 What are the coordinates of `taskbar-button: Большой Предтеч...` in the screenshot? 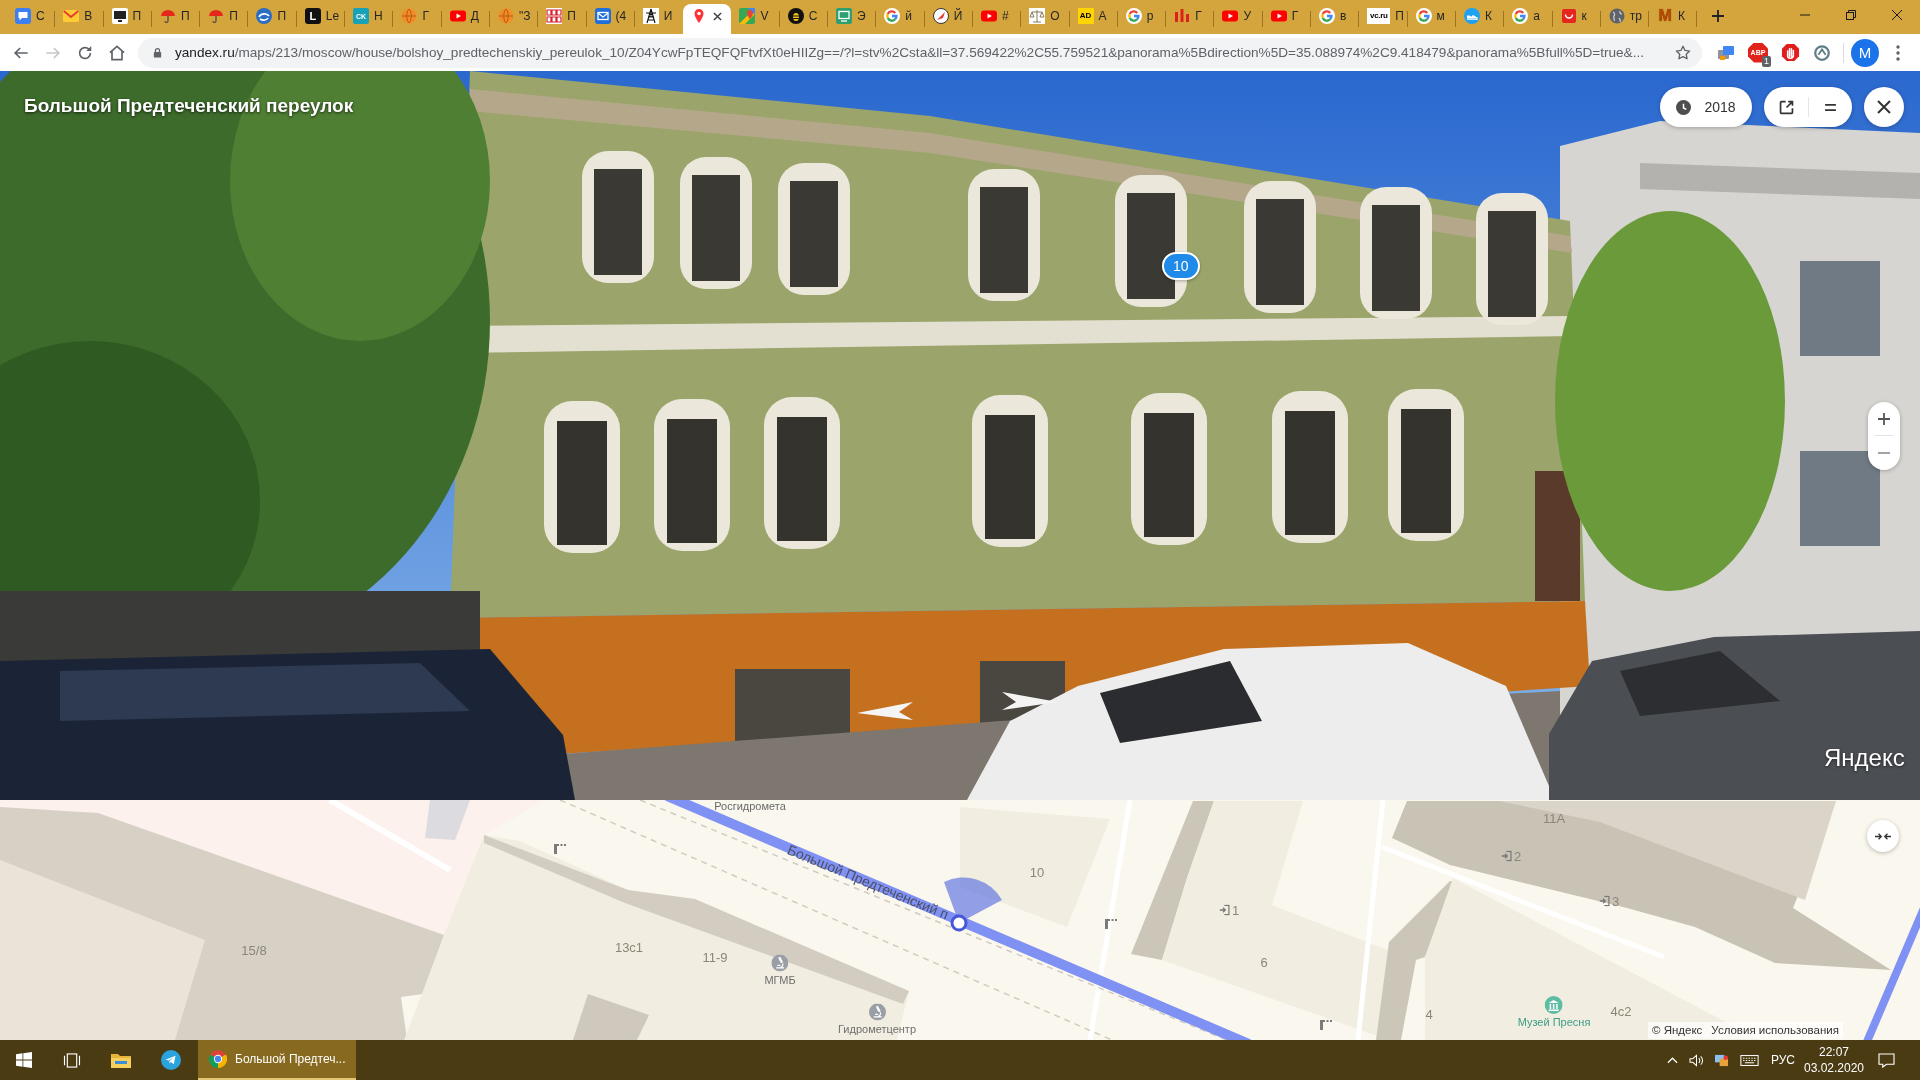 It's located at (277, 1060).